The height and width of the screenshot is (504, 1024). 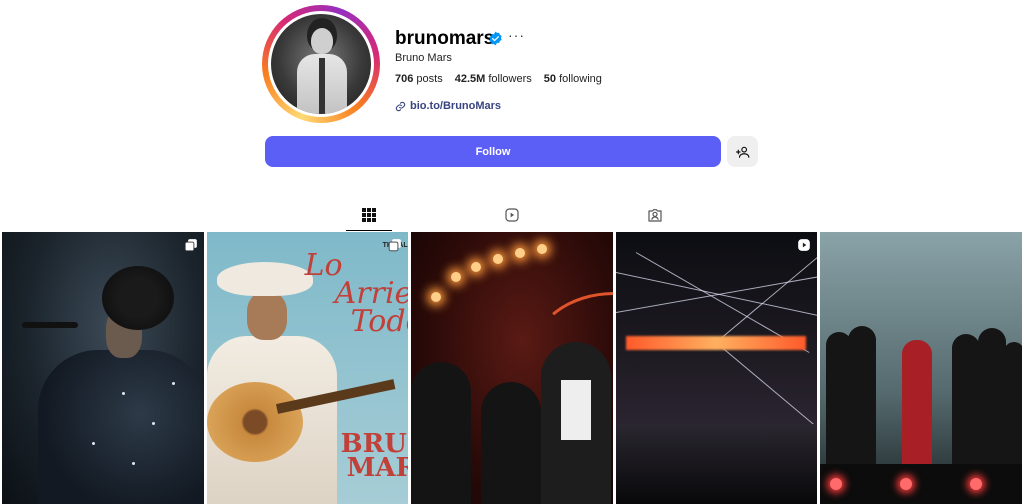 I want to click on post-2-poster-title: Lo Arries Todo, so click(x=357, y=295).